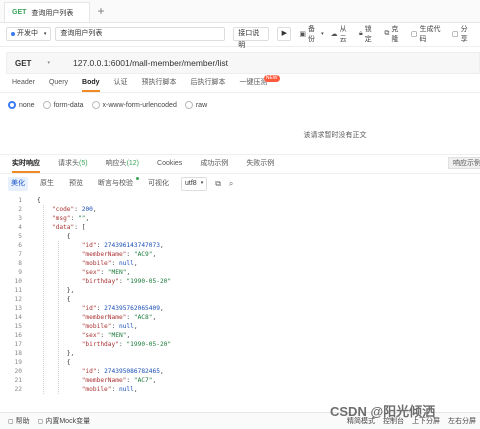  I want to click on line-number: 16, so click(18, 335).